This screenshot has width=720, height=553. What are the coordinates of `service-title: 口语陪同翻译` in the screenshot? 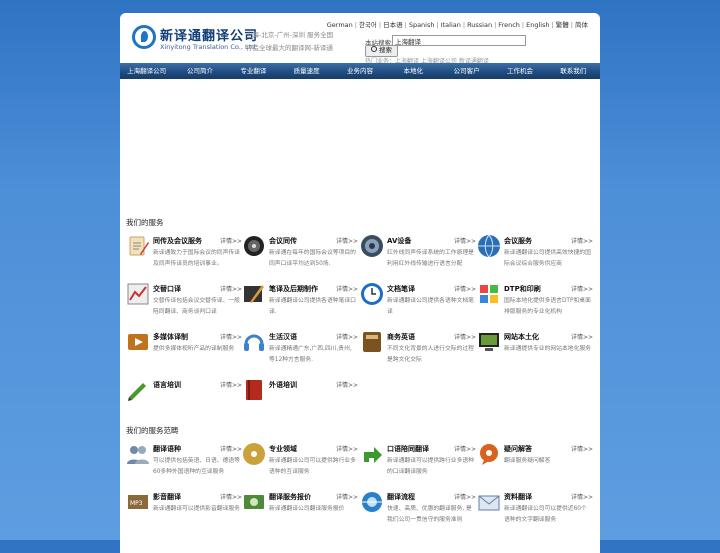 It's located at (408, 449).